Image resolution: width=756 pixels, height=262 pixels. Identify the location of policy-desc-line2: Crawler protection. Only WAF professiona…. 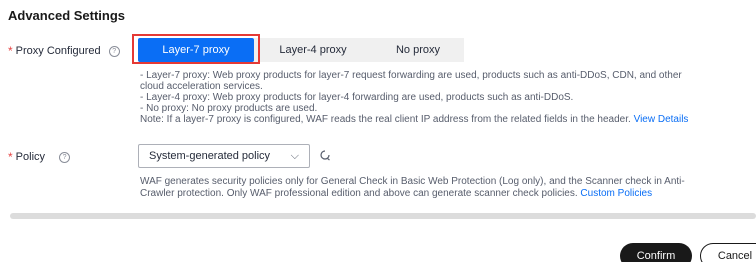
(440, 194).